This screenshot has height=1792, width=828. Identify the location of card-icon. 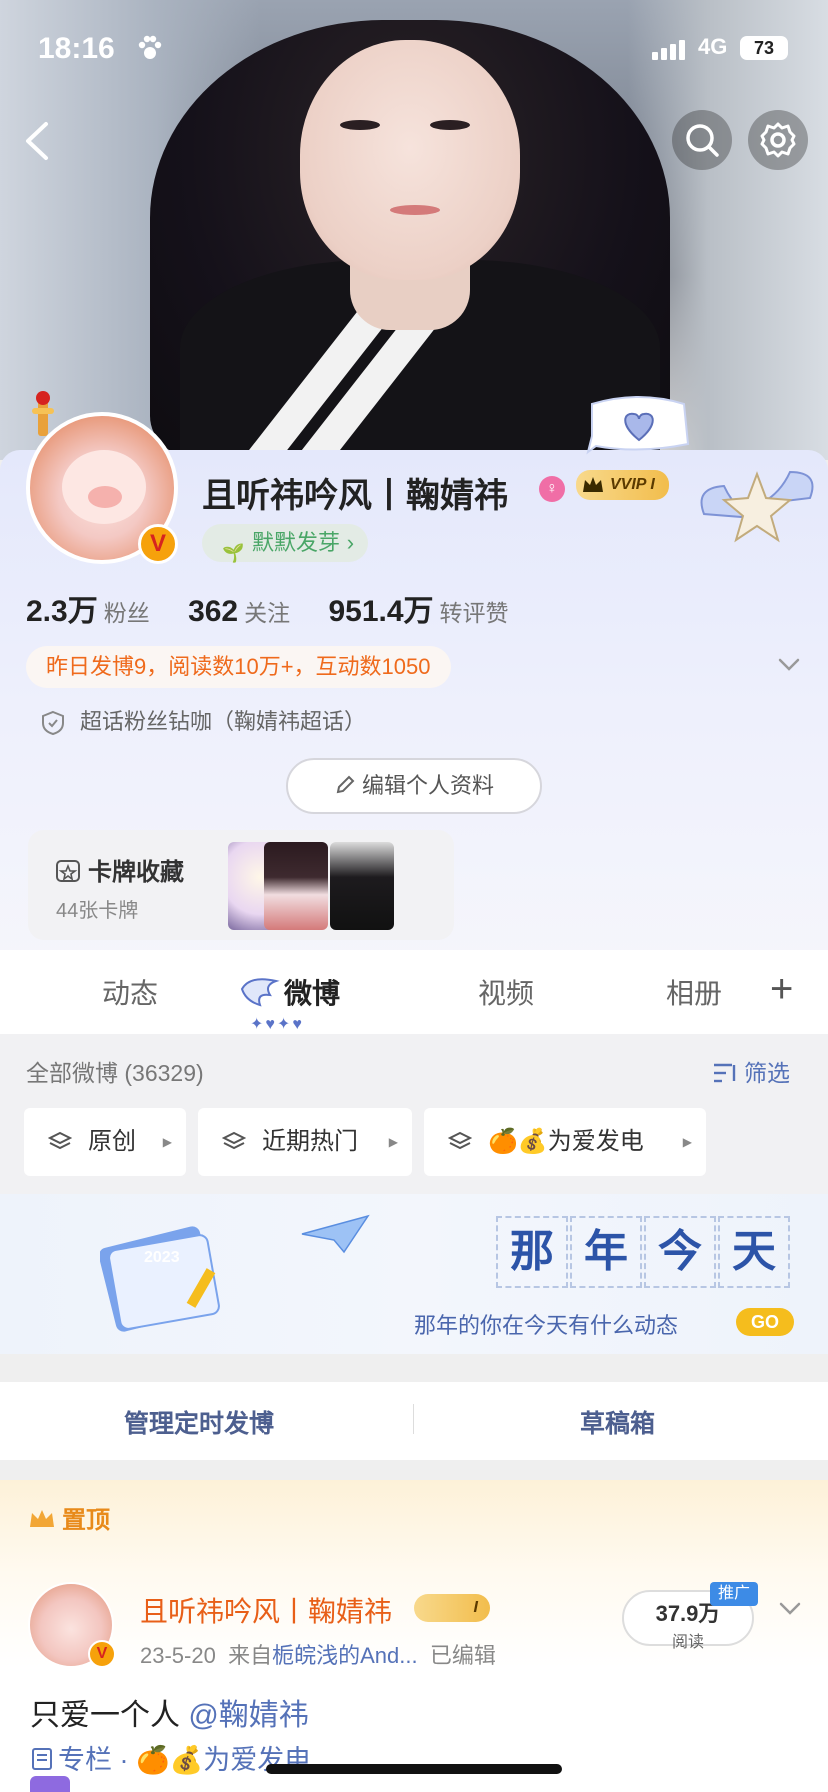
(68, 871).